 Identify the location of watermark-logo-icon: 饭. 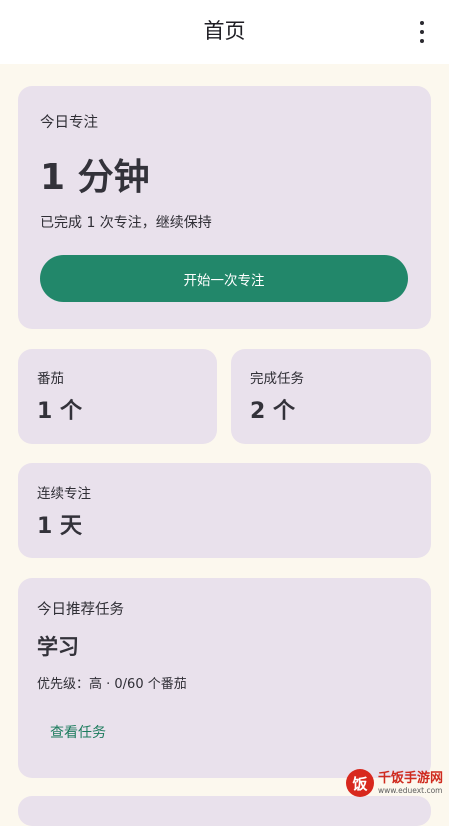
(360, 783).